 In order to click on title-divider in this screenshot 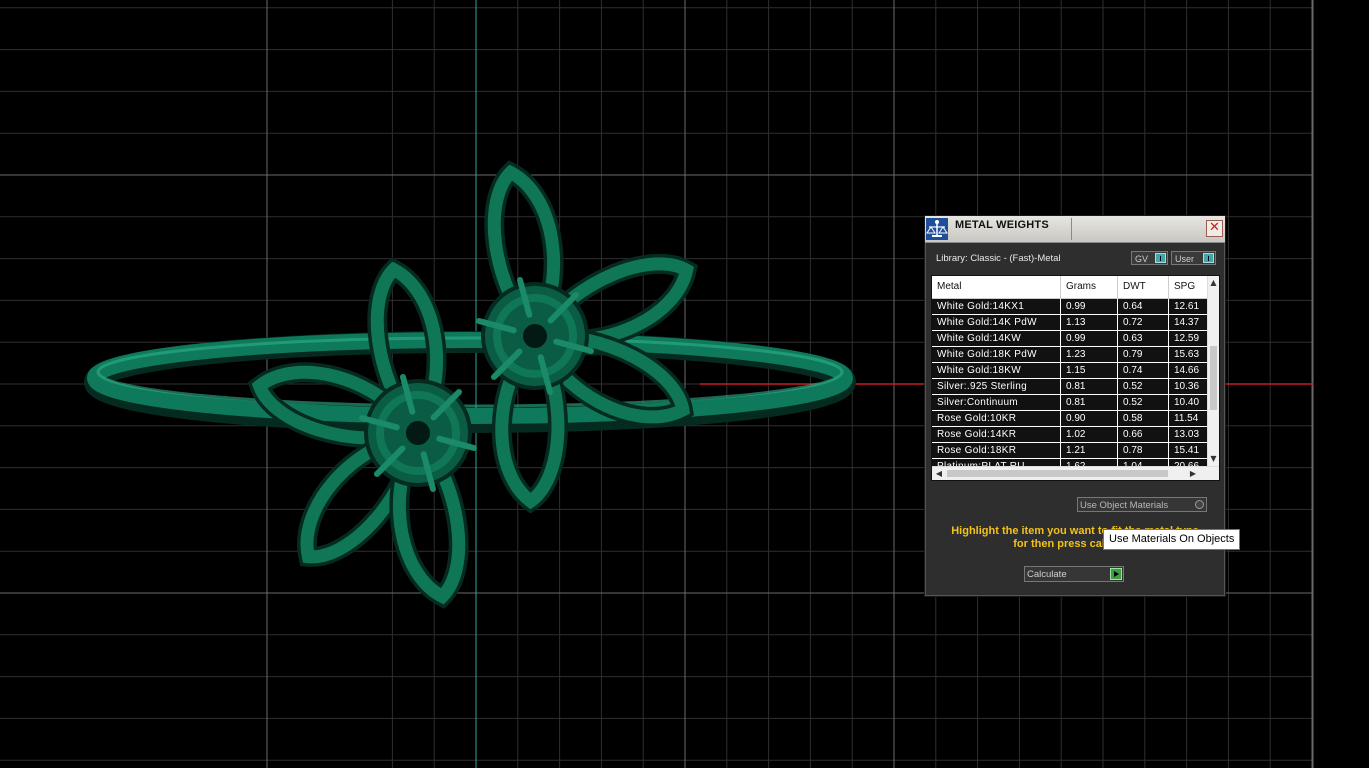, I will do `click(1071, 229)`.